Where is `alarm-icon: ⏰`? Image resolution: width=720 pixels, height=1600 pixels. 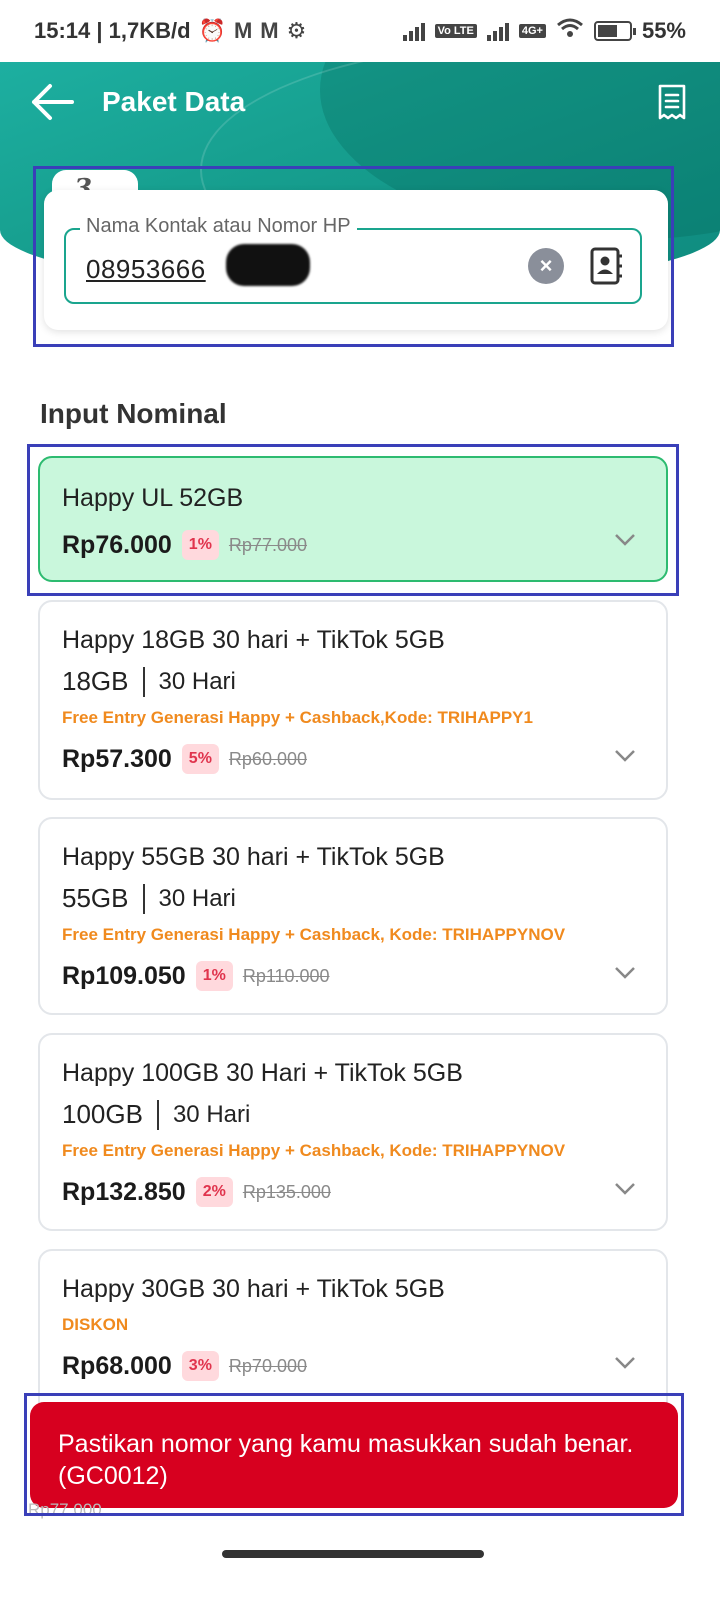
alarm-icon: ⏰ is located at coordinates (212, 30).